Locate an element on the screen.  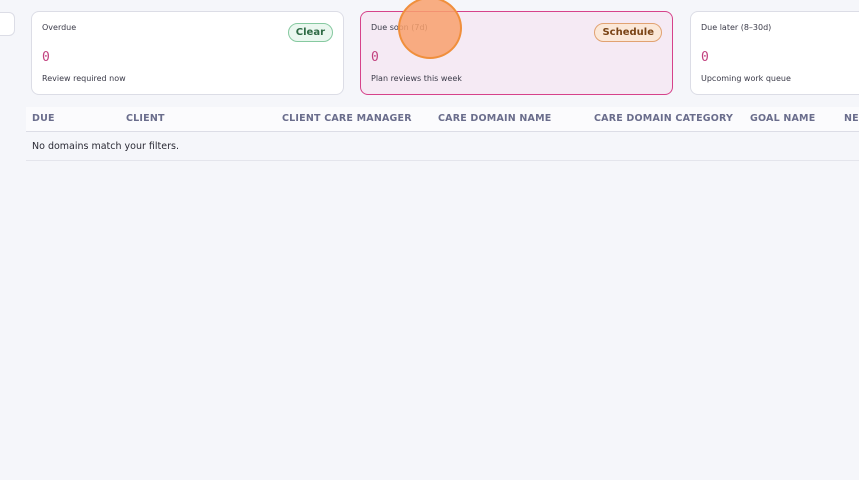
due-later-card-title: Due later (8–30d) is located at coordinates (736, 27).